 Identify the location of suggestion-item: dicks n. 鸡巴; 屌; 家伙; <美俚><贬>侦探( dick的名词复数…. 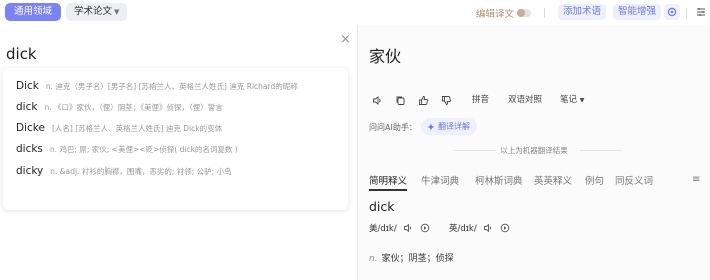
(127, 149).